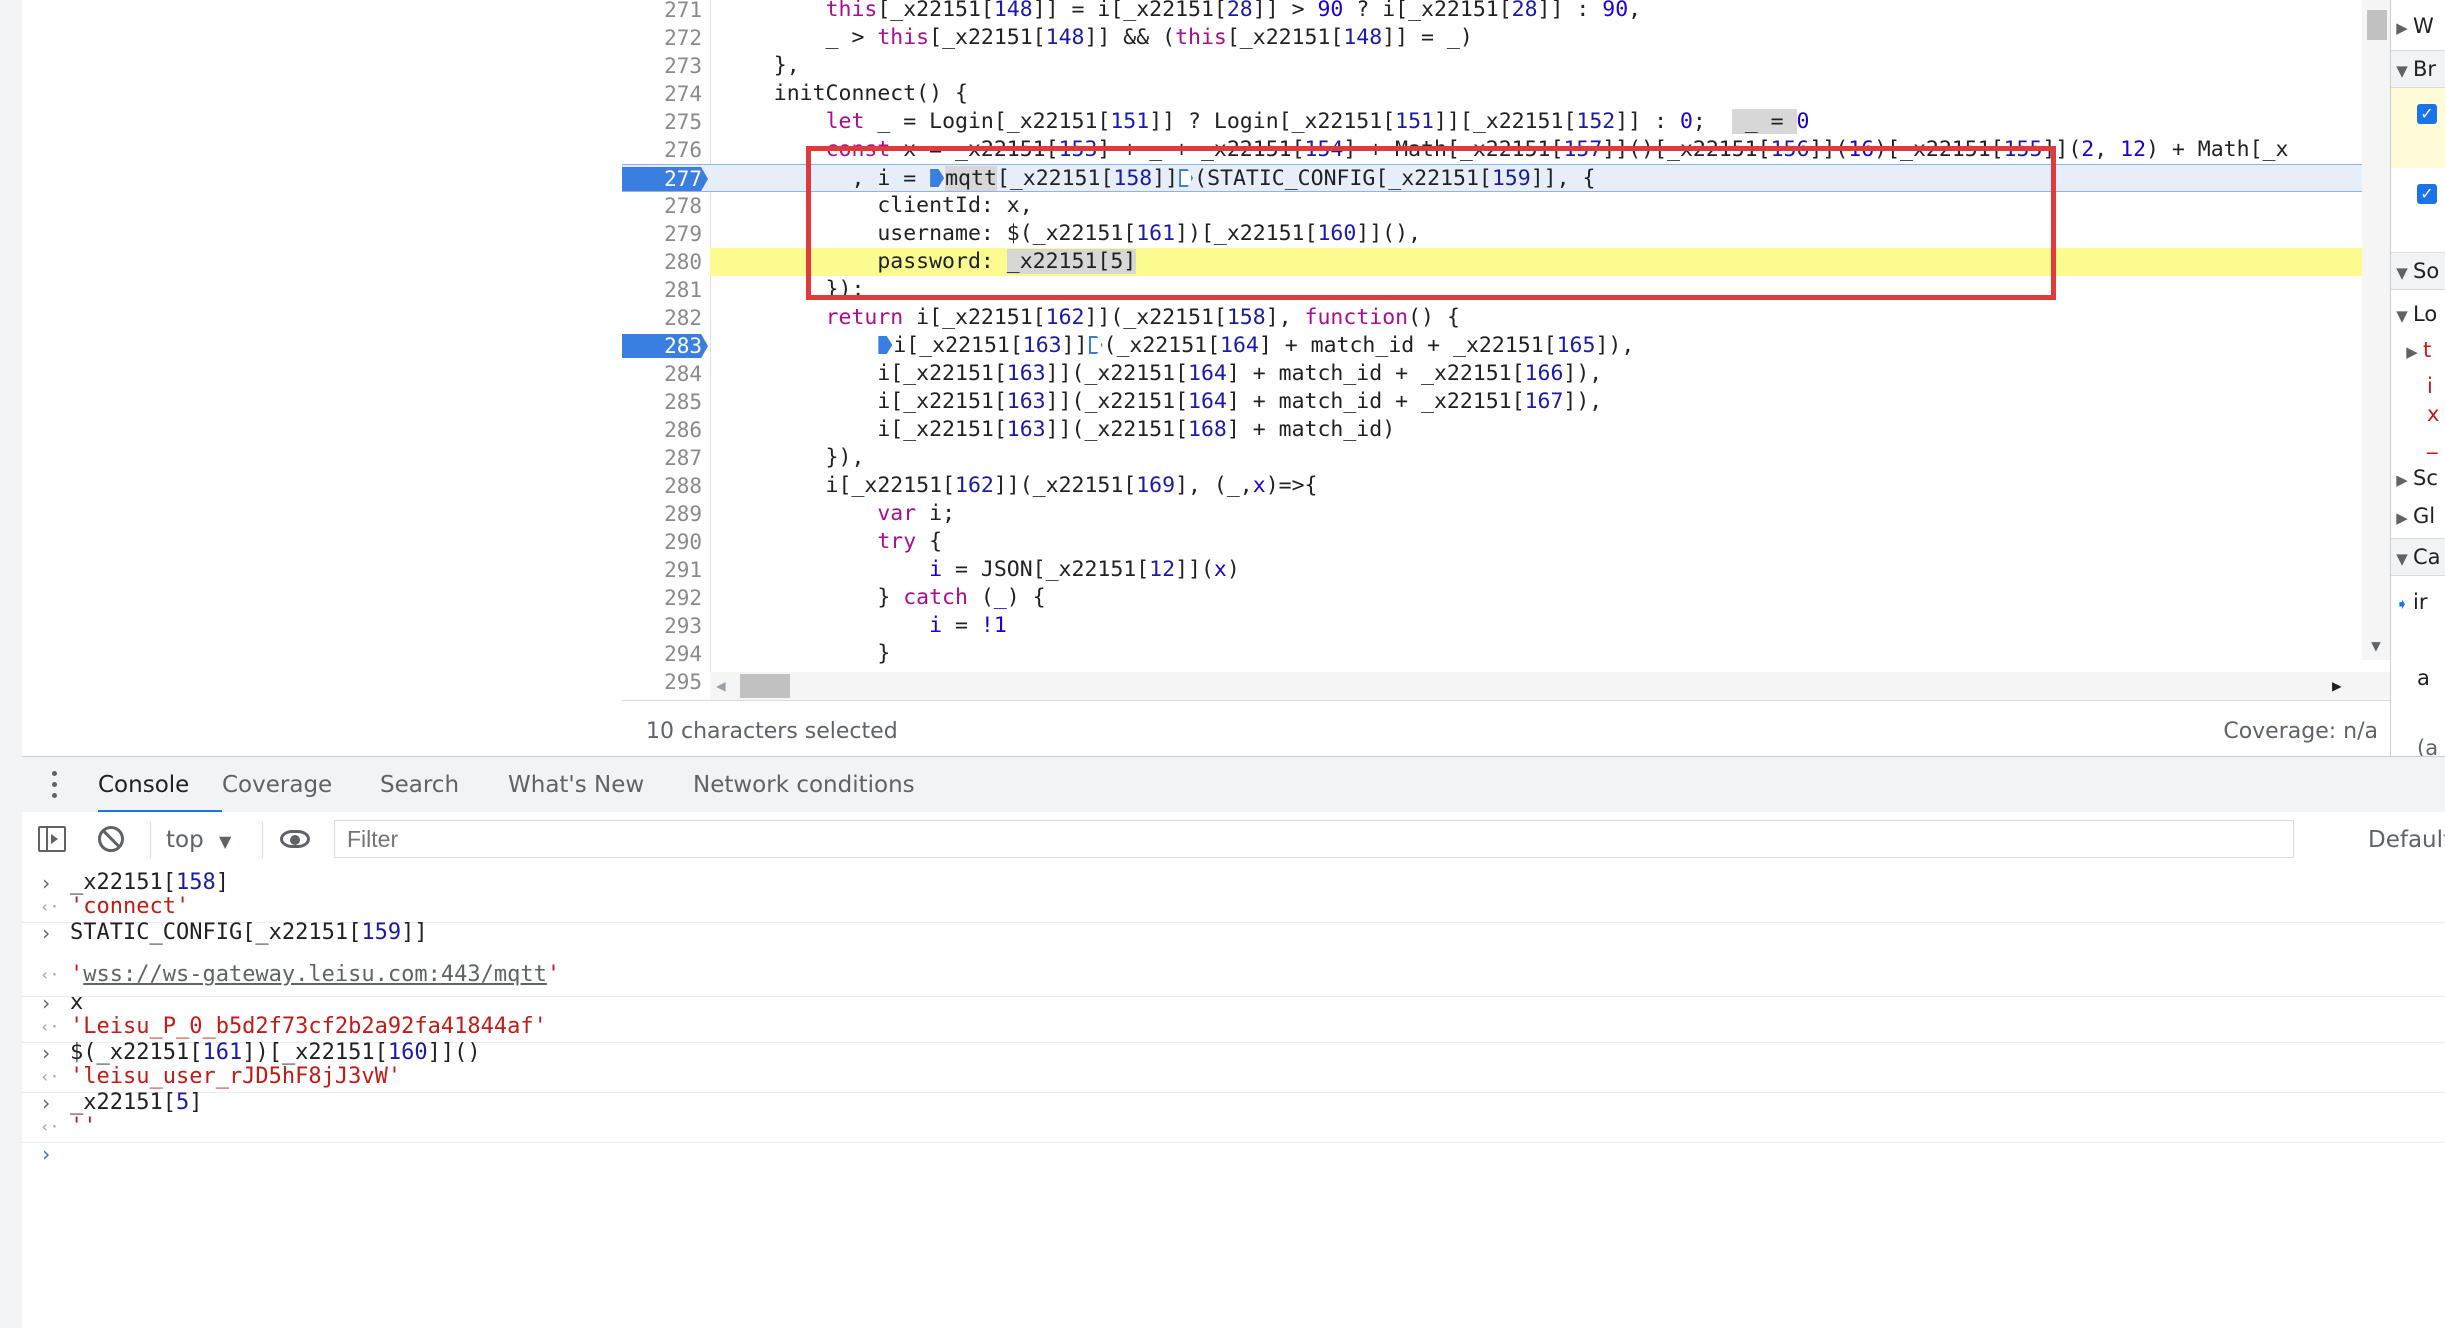 The image size is (2445, 1328). Describe the element at coordinates (419, 785) in the screenshot. I see `tab-search: Search` at that location.